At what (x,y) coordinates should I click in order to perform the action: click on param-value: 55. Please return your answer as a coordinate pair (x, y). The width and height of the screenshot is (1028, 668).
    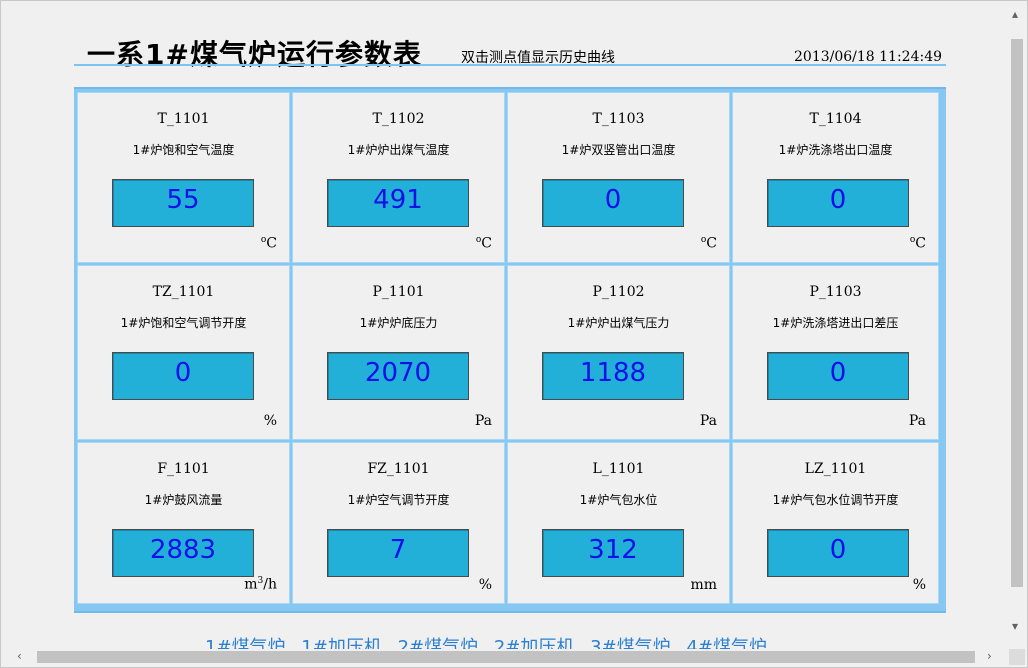
    Looking at the image, I should click on (183, 203).